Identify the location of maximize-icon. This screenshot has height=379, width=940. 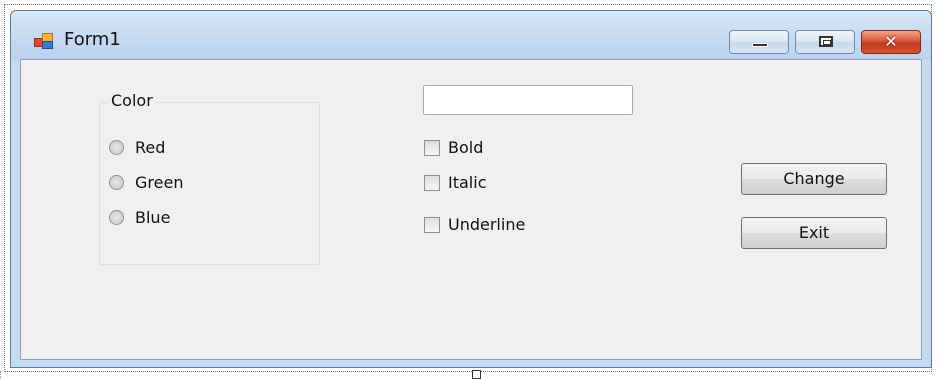
(826, 41).